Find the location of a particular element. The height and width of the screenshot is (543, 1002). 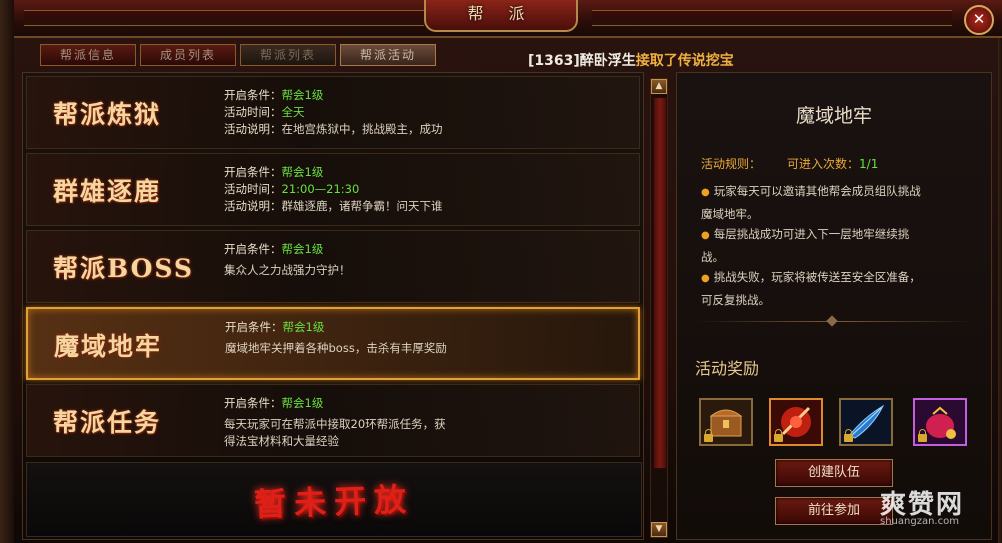

tab-guild-list: 帮派列表 is located at coordinates (288, 55).